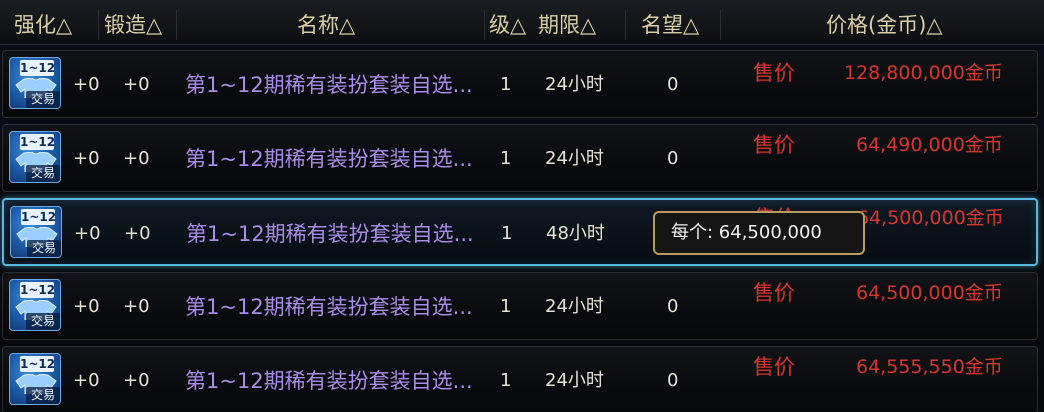 This screenshot has width=1044, height=412. I want to click on price-value: 64,490,000金币, so click(929, 145).